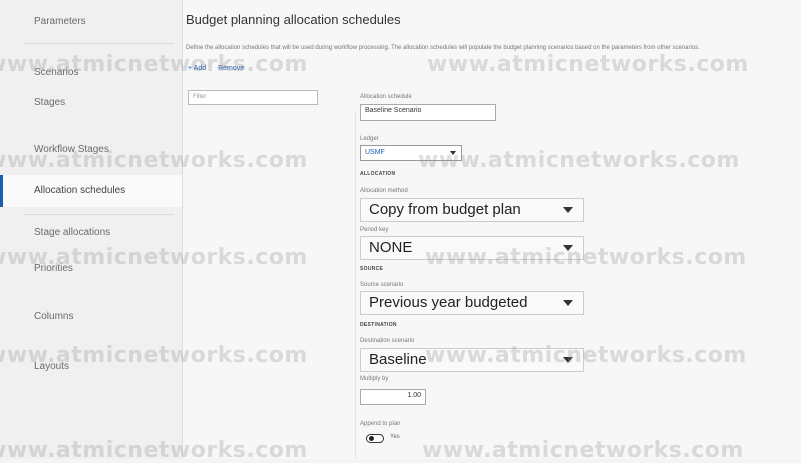  What do you see at coordinates (380, 424) in the screenshot?
I see `append-to-plan-label: Append to plan` at bounding box center [380, 424].